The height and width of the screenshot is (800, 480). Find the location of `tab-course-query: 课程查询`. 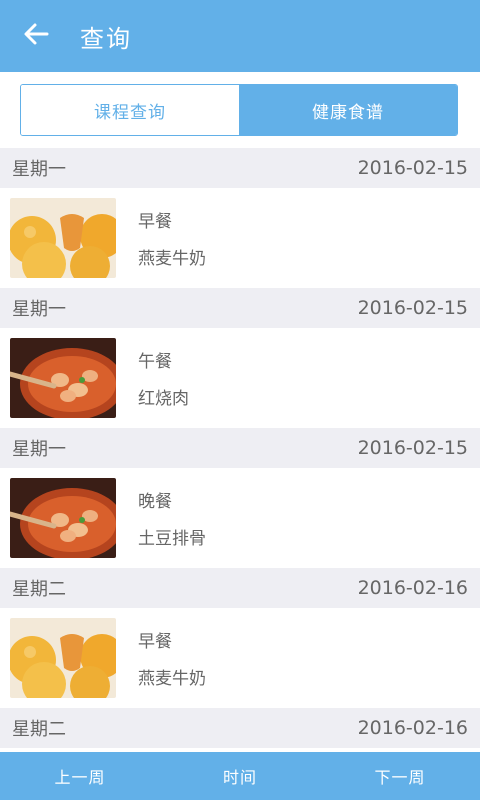

tab-course-query: 课程查询 is located at coordinates (130, 110).